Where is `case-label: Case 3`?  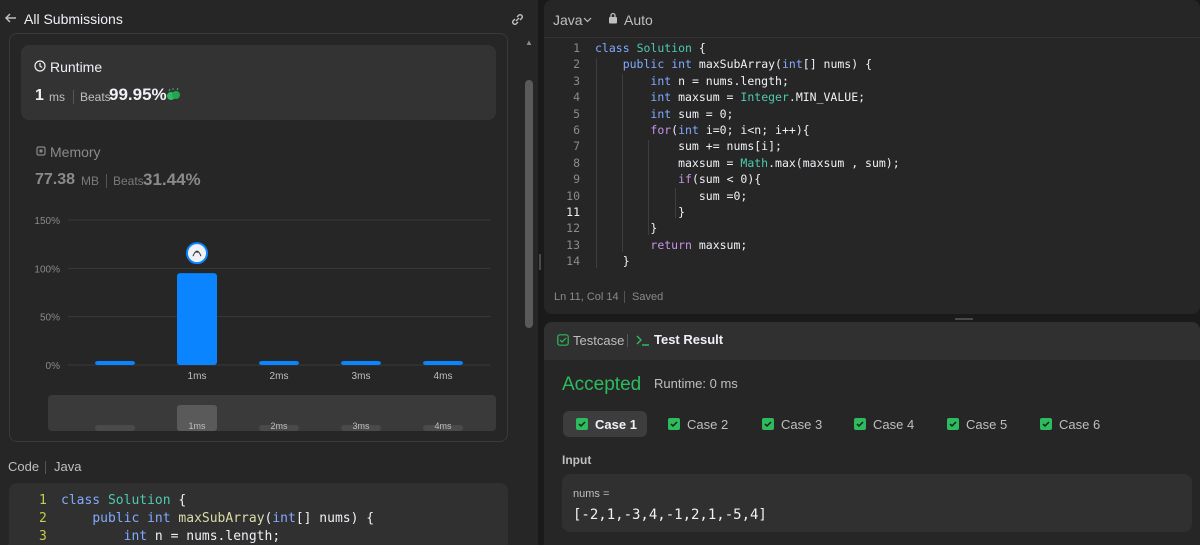
case-label: Case 3 is located at coordinates (802, 424).